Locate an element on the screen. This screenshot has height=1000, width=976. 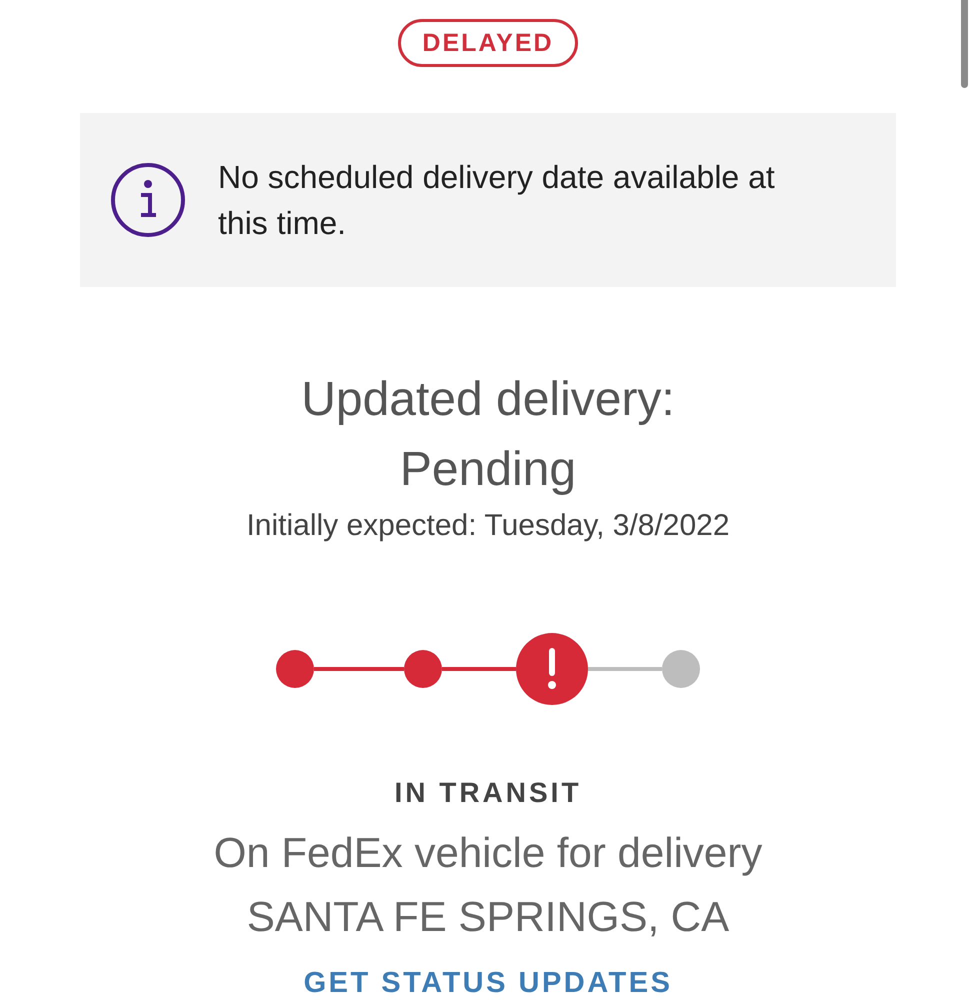
notice-text: No scheduled delivery date available at this time. is located at coordinates (497, 200).